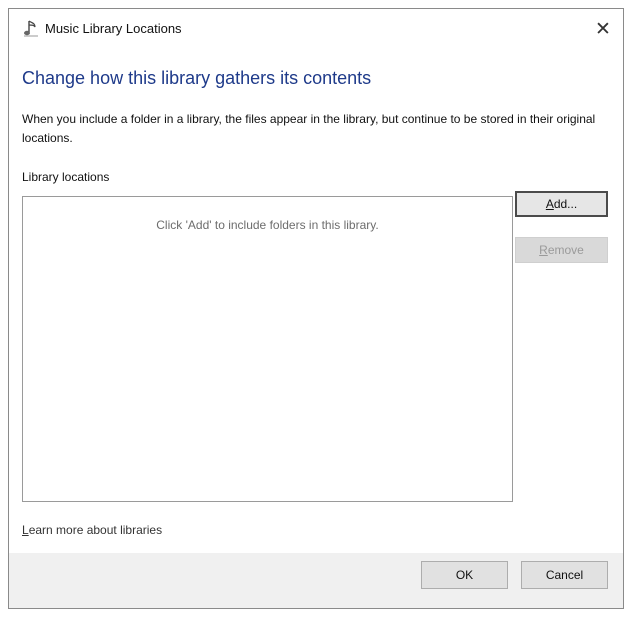 Image resolution: width=632 pixels, height=617 pixels. Describe the element at coordinates (25, 530) in the screenshot. I see `learn-more-accesskey: L` at that location.